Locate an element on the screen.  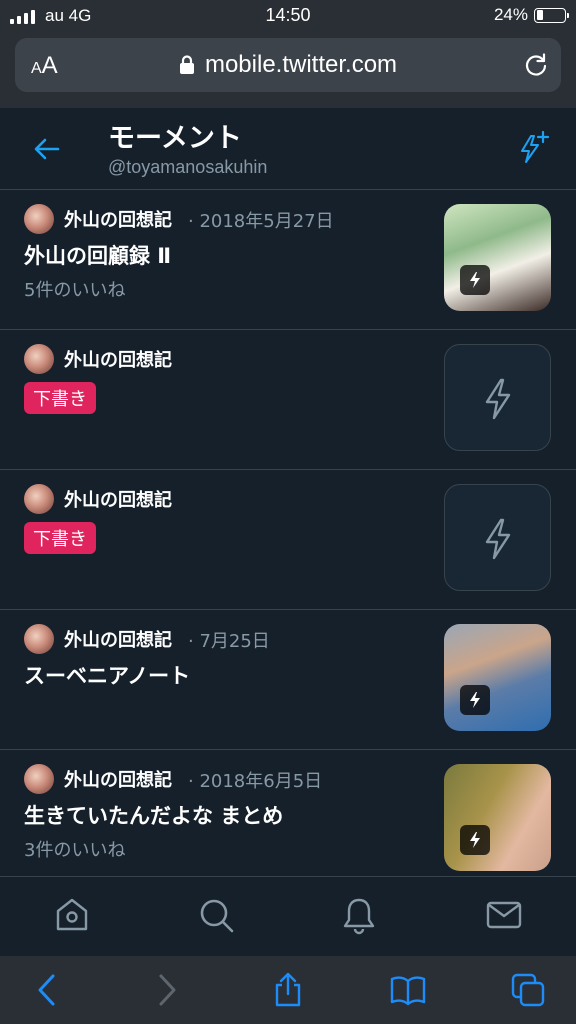
moment-item: 外山の回想記 · 7月25日 スーベニアノート is located at coordinates (288, 680).